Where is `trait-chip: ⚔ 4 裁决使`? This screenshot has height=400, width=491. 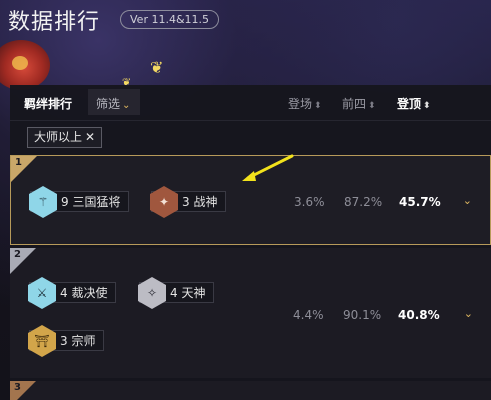
trait-chip: ⚔ 4 裁决使 is located at coordinates (72, 293).